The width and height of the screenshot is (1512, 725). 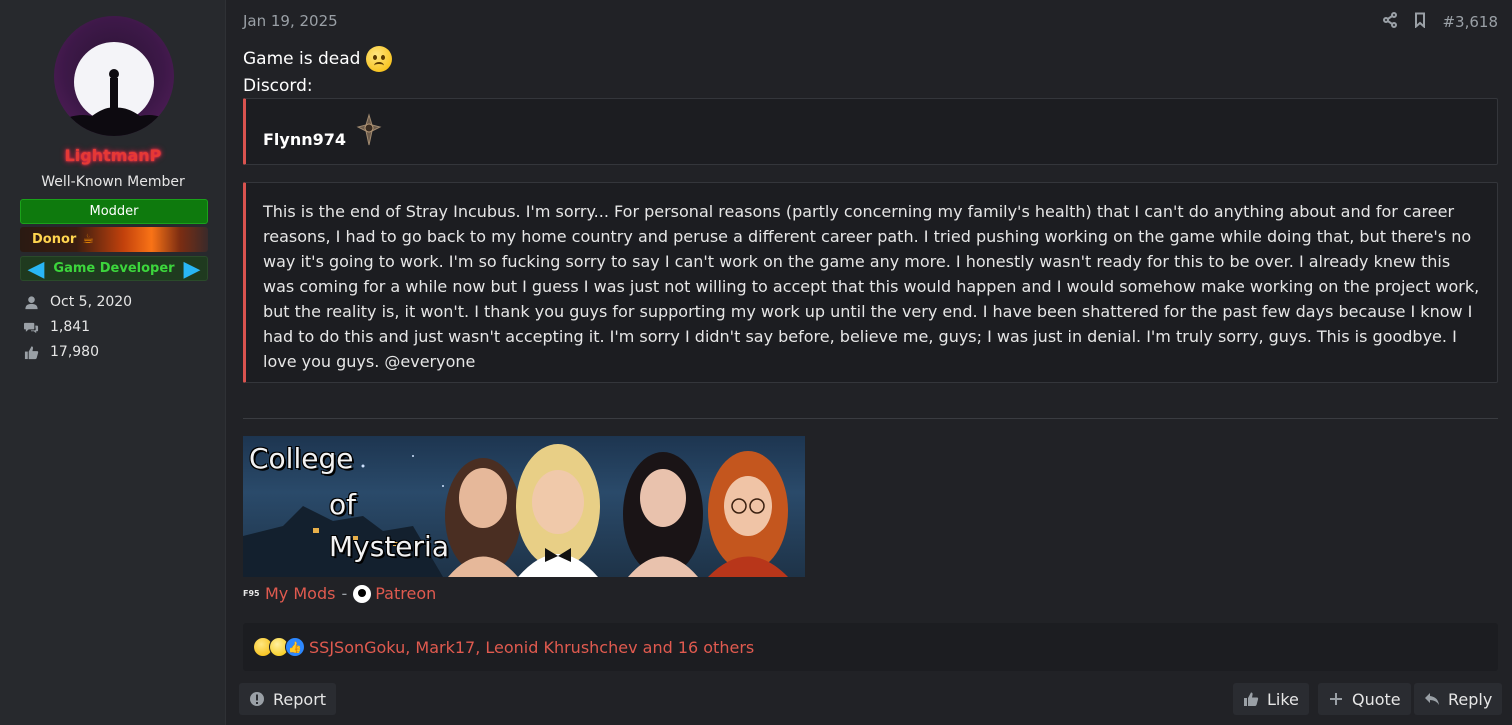 I want to click on bookmark-icon, so click(x=1420, y=22).